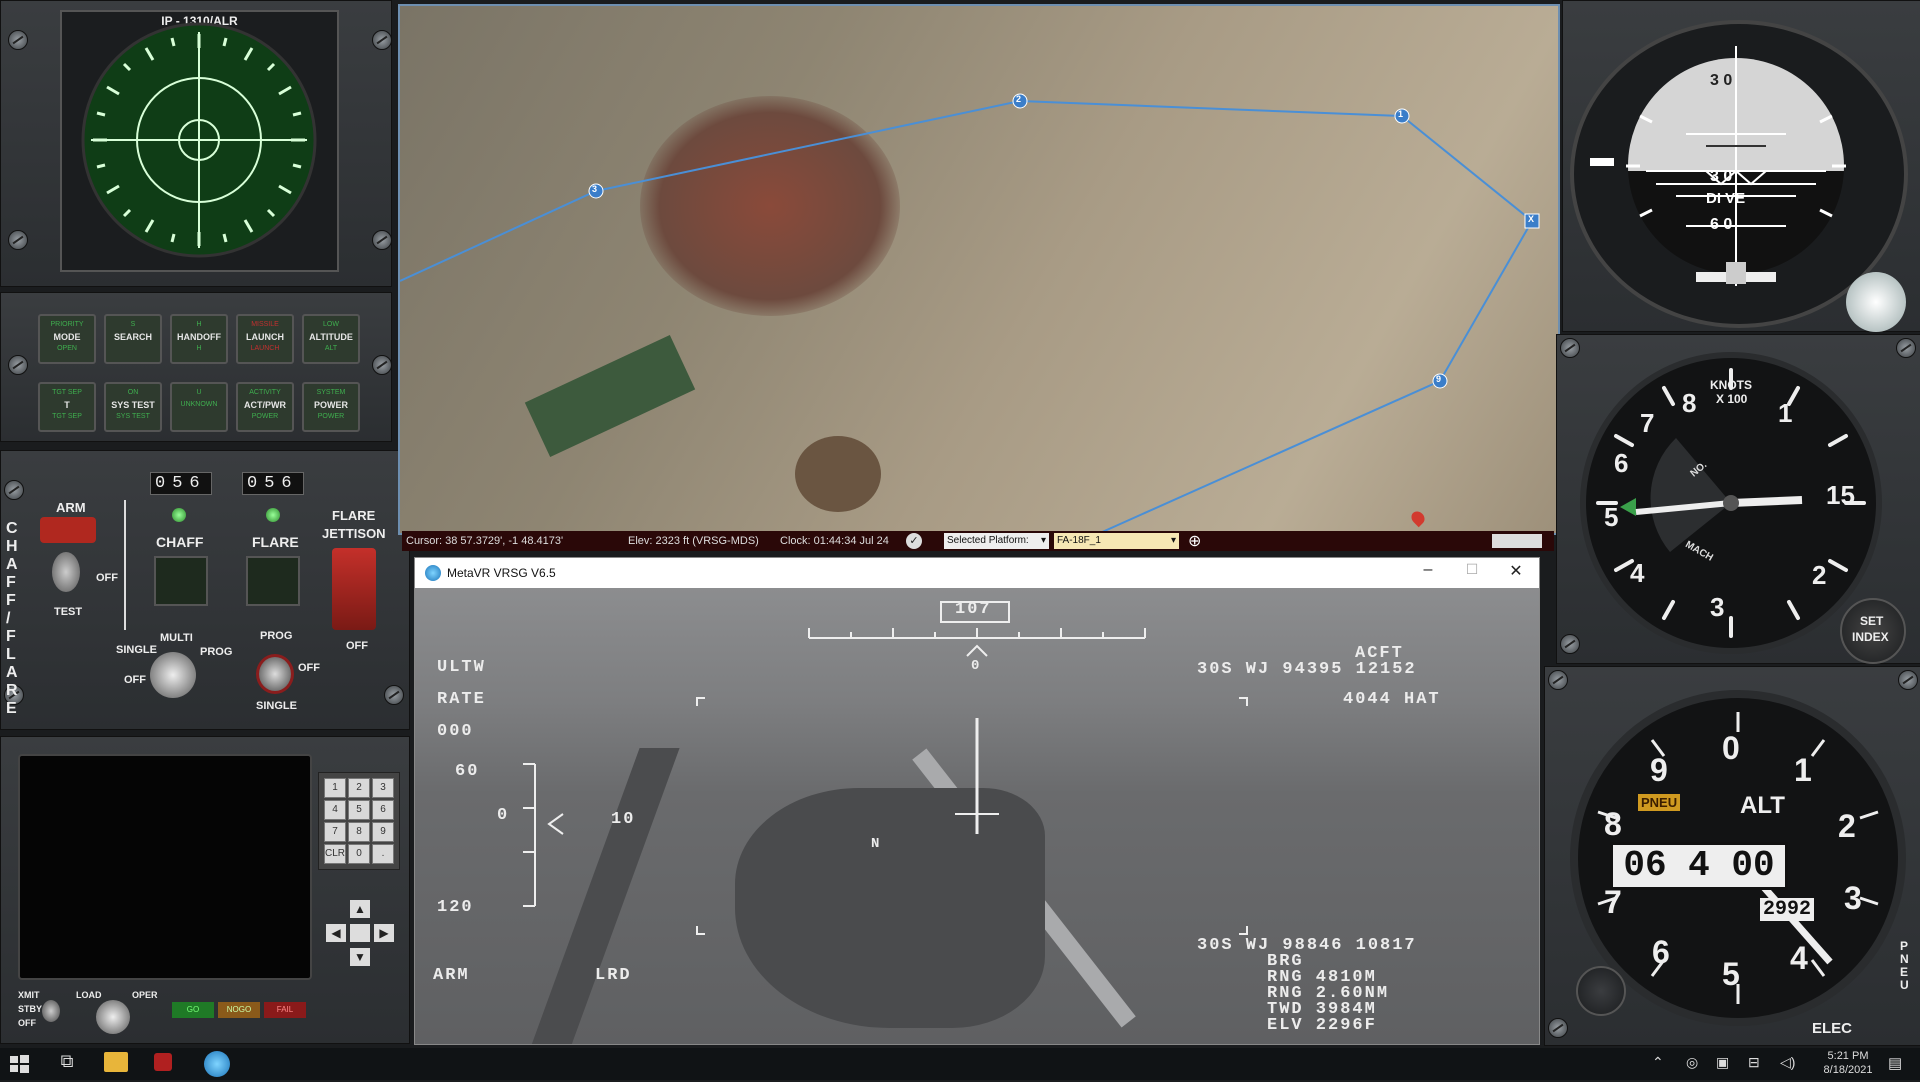  Describe the element at coordinates (71, 507) in the screenshot. I see `arm-label: ARM` at that location.